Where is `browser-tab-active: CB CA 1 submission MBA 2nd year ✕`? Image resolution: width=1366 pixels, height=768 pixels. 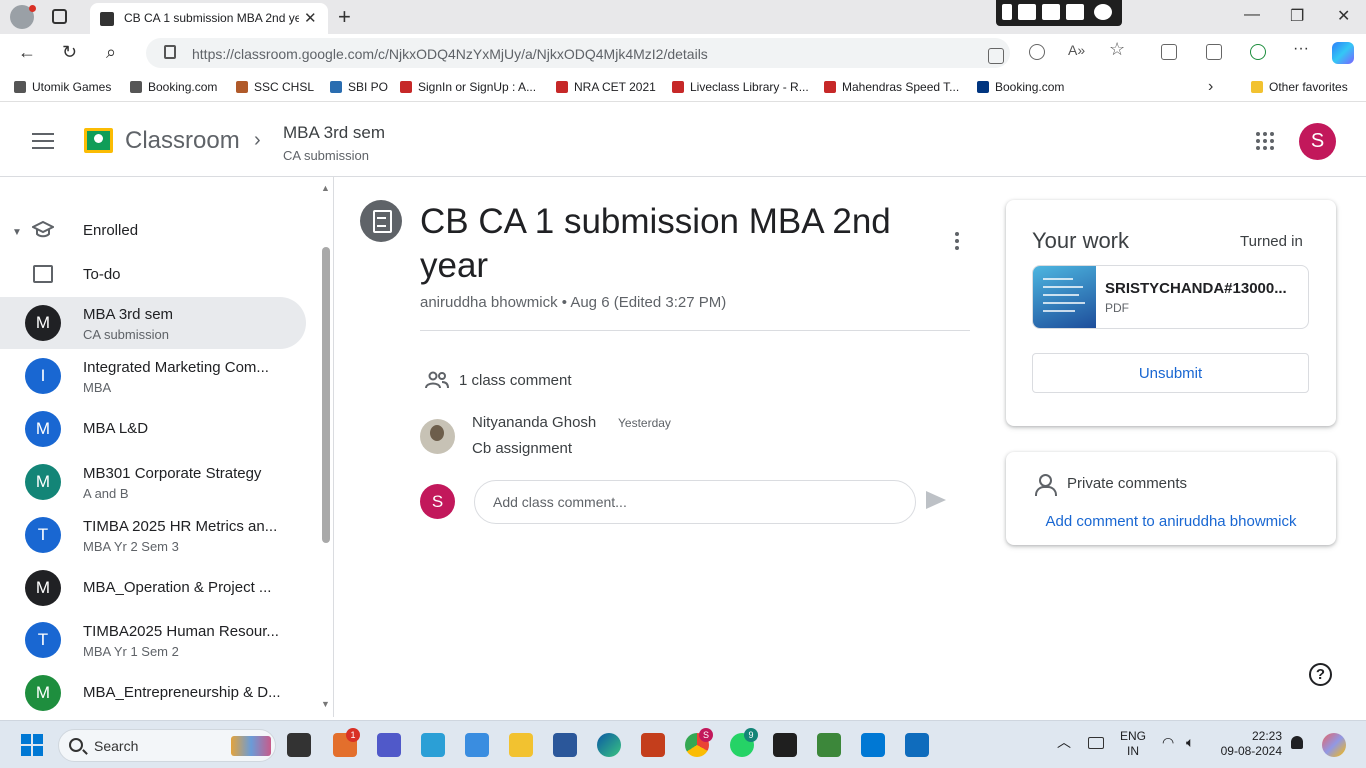
browser-tab-active: CB CA 1 submission MBA 2nd year ✕ is located at coordinates (209, 18).